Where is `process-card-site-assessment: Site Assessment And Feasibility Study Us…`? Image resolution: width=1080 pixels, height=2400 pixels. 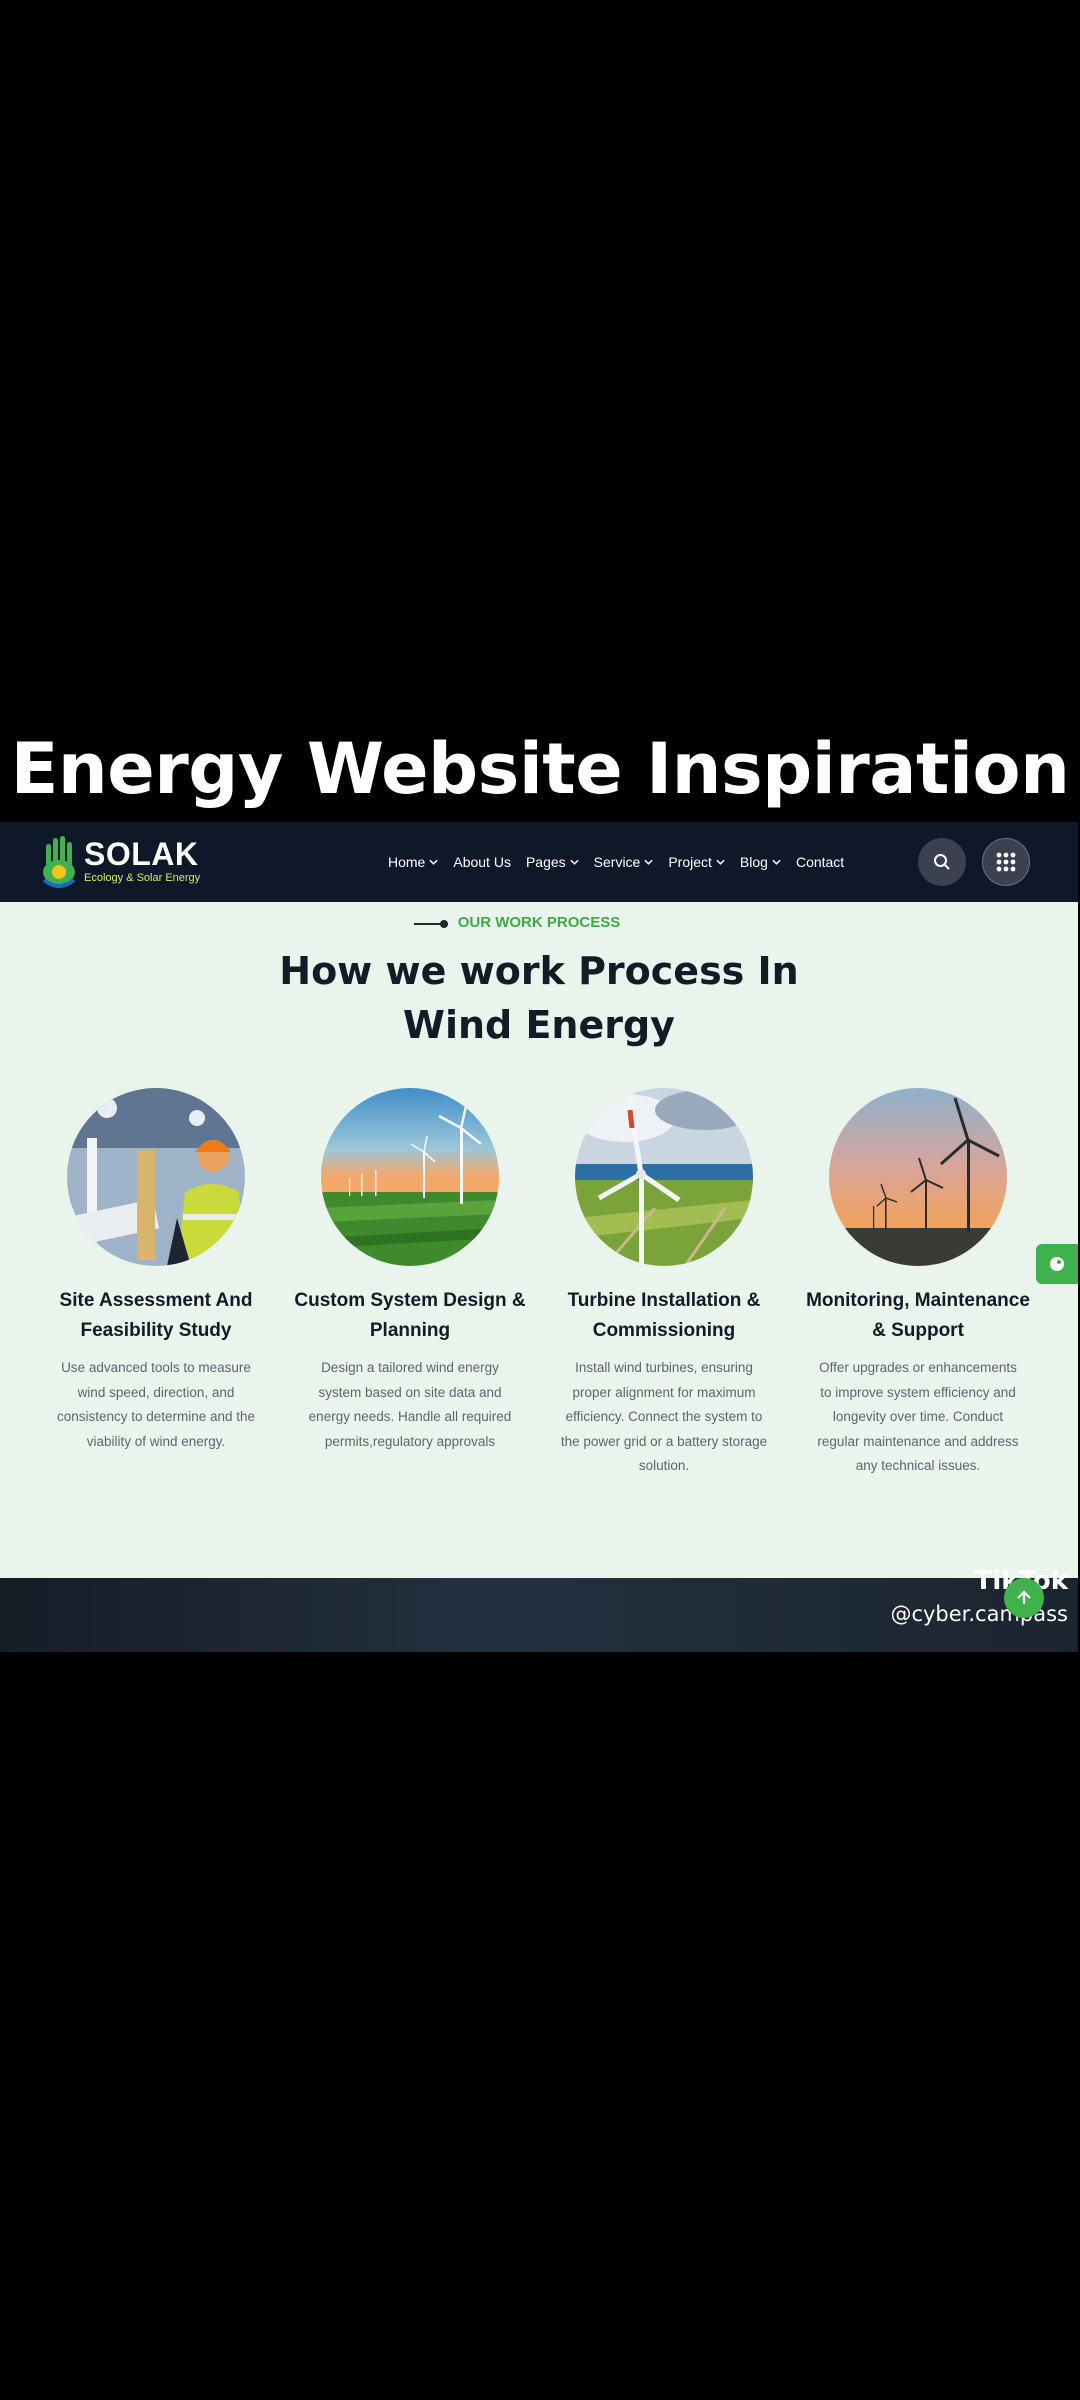
process-card-site-assessment: Site Assessment And Feasibility Study Us… is located at coordinates (156, 1271).